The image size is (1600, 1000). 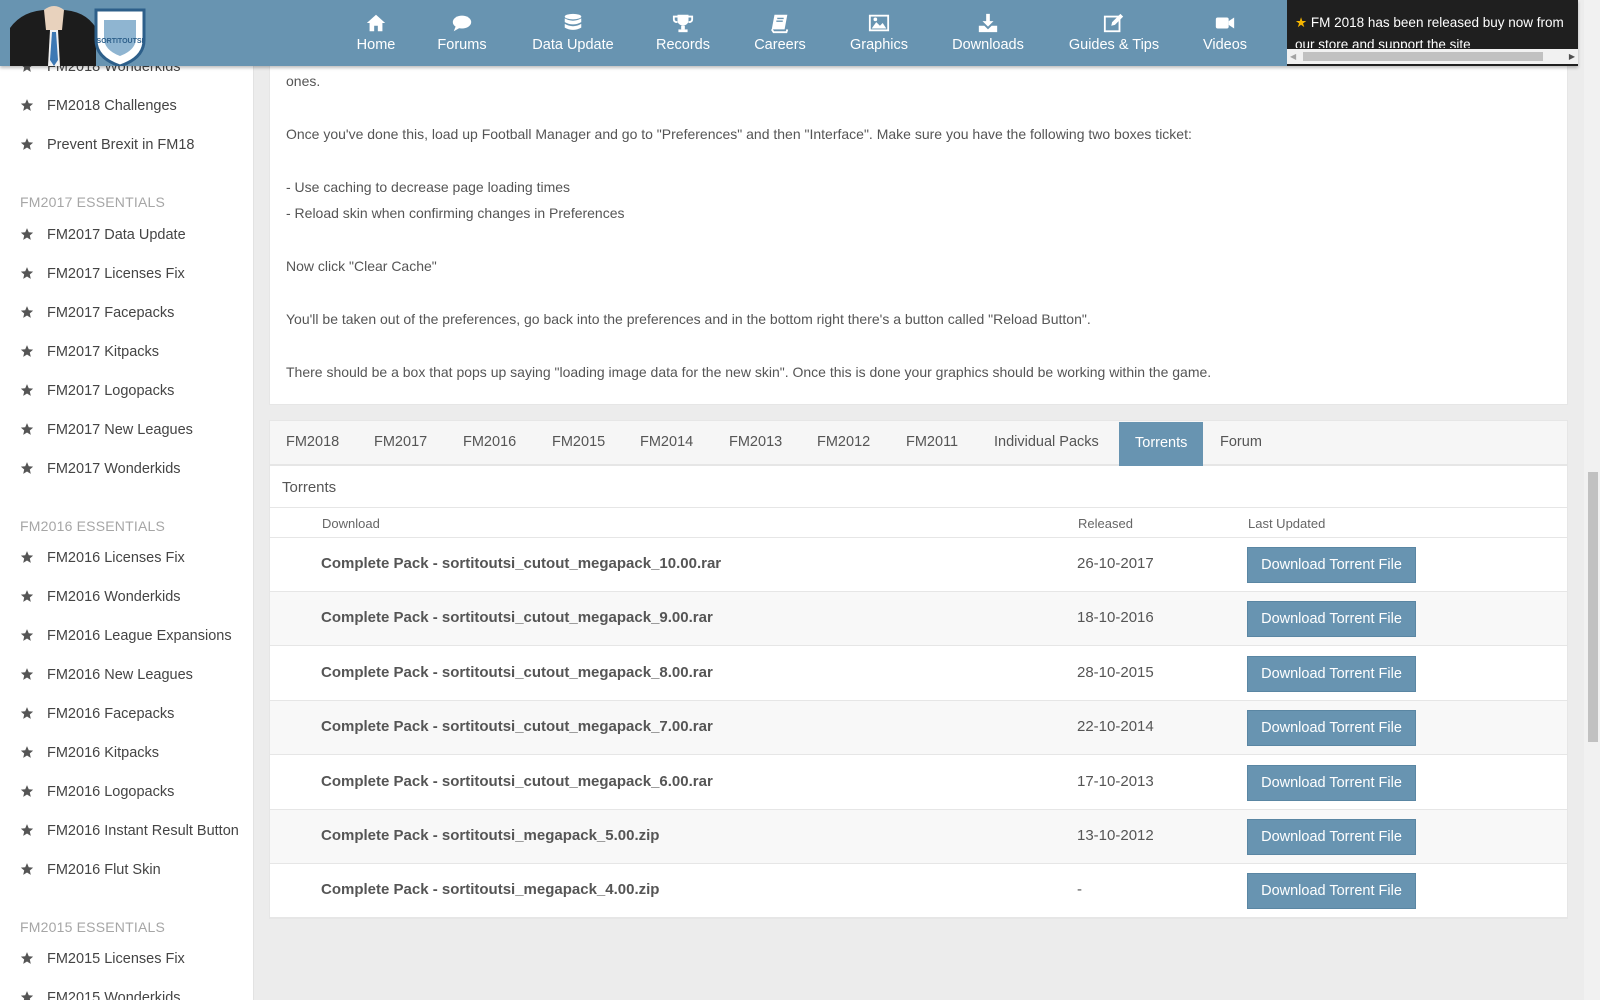 I want to click on page-scrollbar, so click(x=1592, y=500).